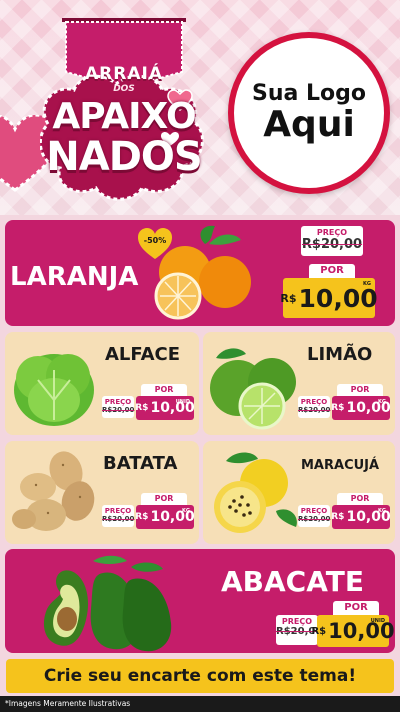  What do you see at coordinates (253, 389) in the screenshot?
I see `lime-image-icon` at bounding box center [253, 389].